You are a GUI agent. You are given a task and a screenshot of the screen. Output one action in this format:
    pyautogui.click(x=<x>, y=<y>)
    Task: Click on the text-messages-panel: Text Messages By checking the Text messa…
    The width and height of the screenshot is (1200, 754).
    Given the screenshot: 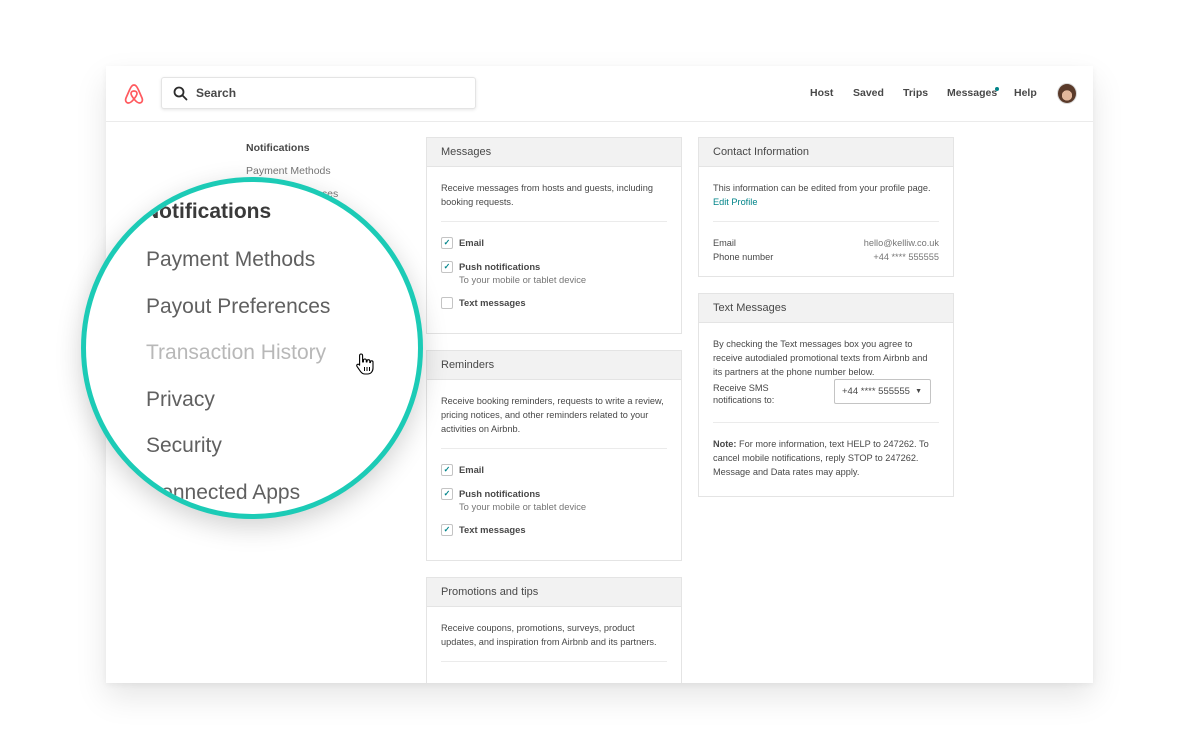 What is the action you would take?
    pyautogui.click(x=826, y=395)
    